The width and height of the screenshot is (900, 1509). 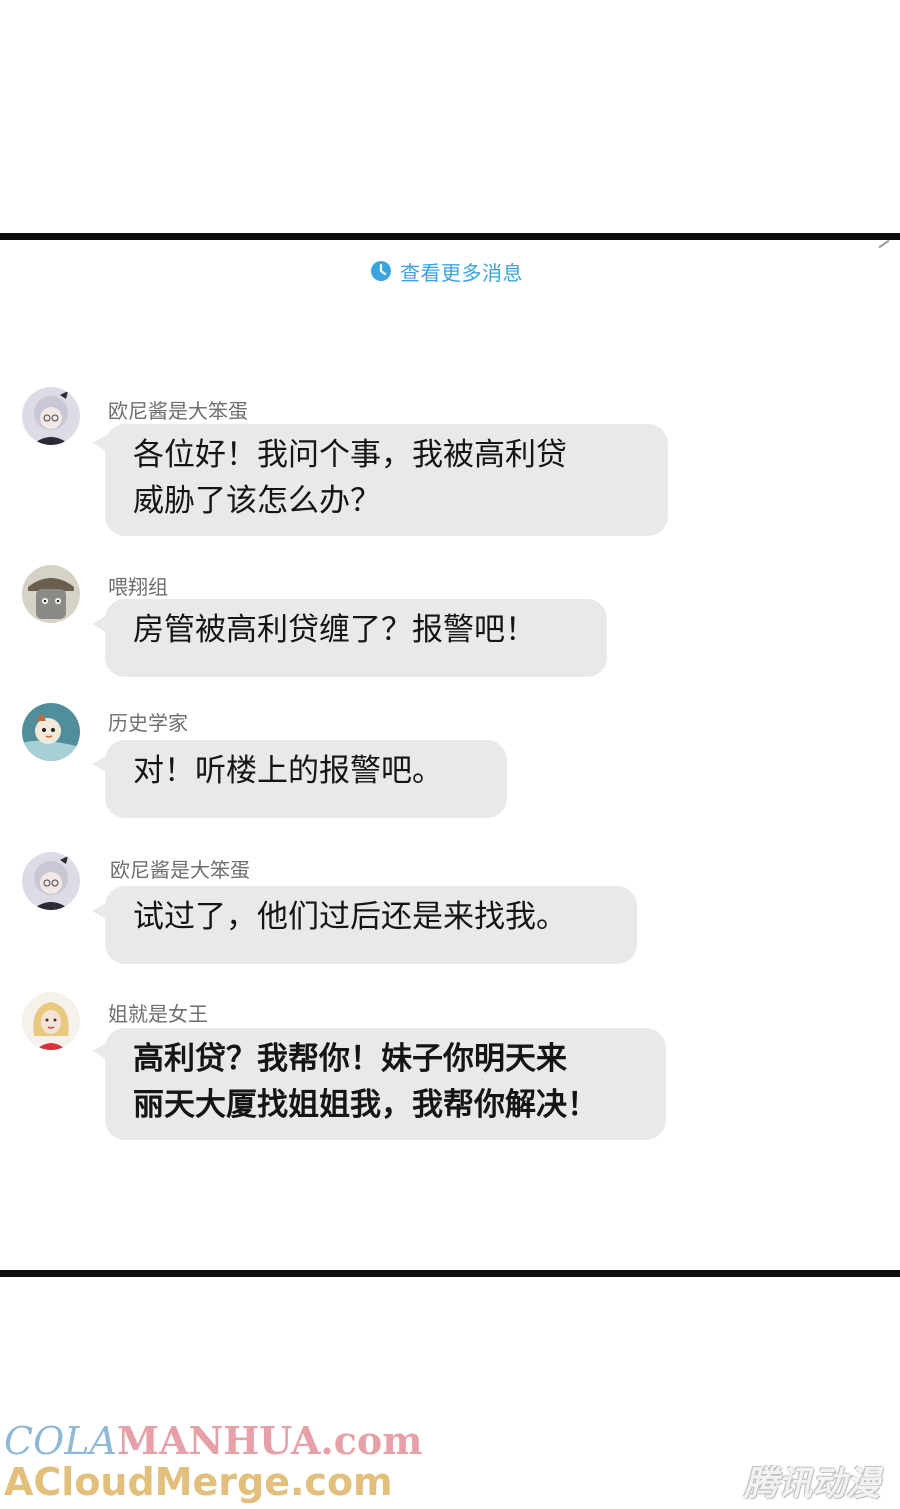 What do you see at coordinates (450, 236) in the screenshot?
I see `top-divider` at bounding box center [450, 236].